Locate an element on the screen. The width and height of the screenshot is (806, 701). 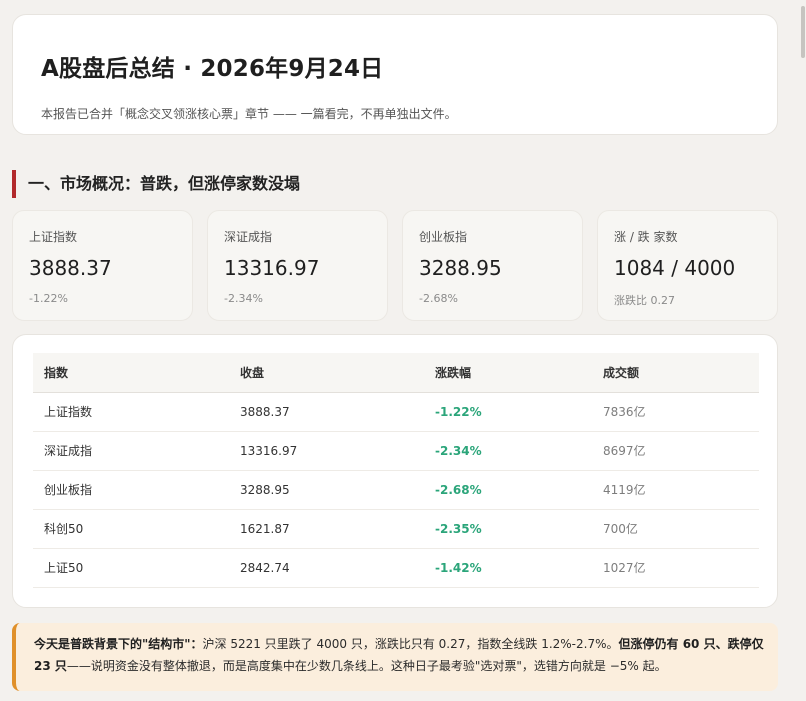
page-title: A股盘后总结 · 2026年9月24日 is located at coordinates (212, 69).